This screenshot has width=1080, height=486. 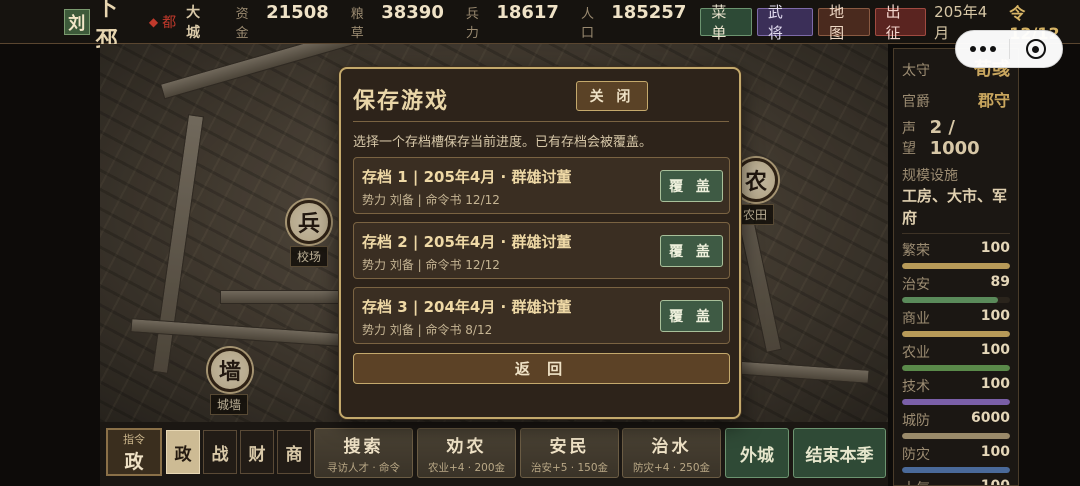 What do you see at coordinates (916, 251) in the screenshot?
I see `stat-bar-label: 繁荣` at bounding box center [916, 251].